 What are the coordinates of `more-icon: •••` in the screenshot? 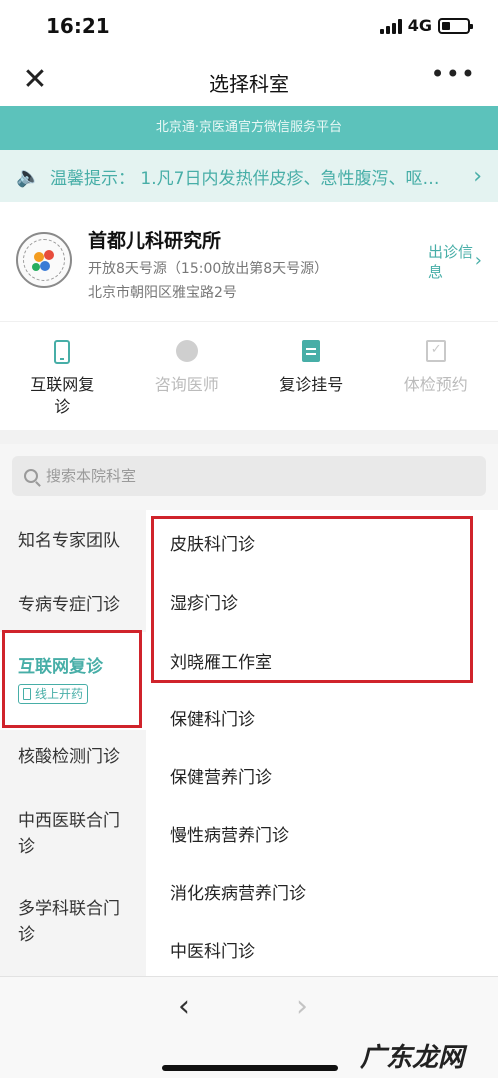 It's located at (453, 74).